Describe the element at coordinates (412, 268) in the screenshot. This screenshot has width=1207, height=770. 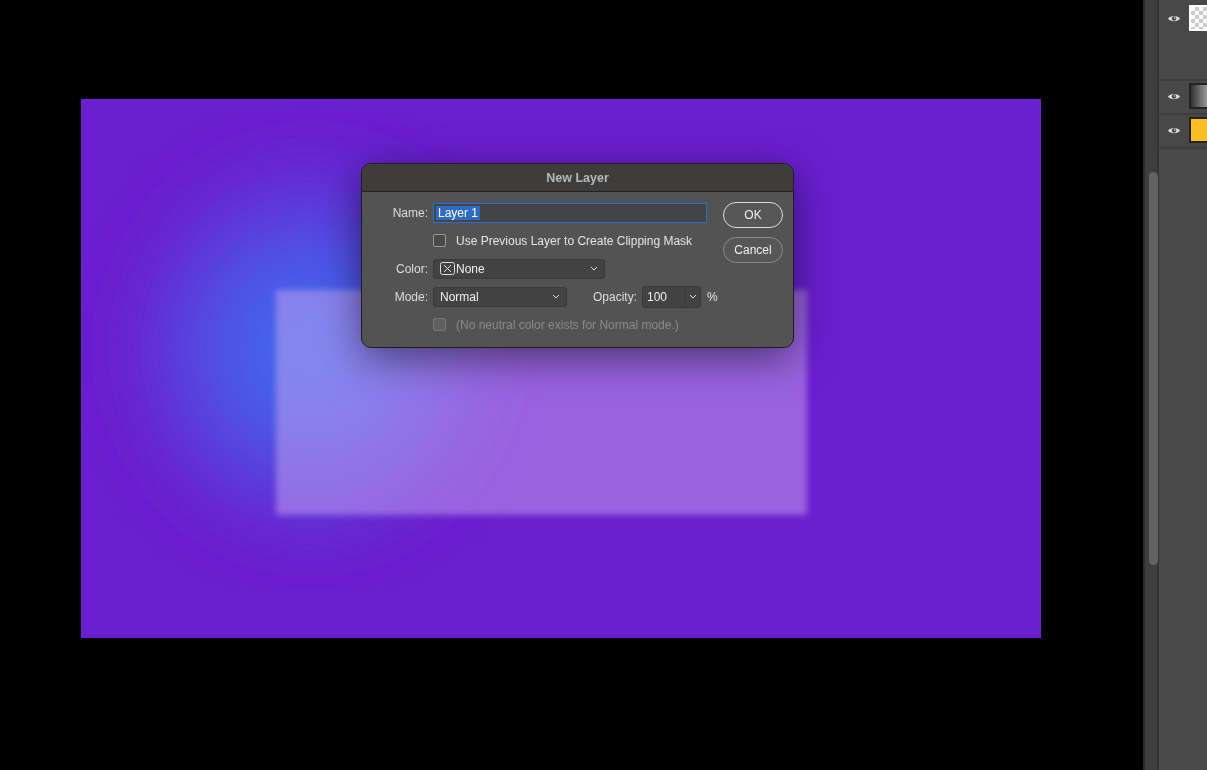
I see `field-label: Color:` at that location.